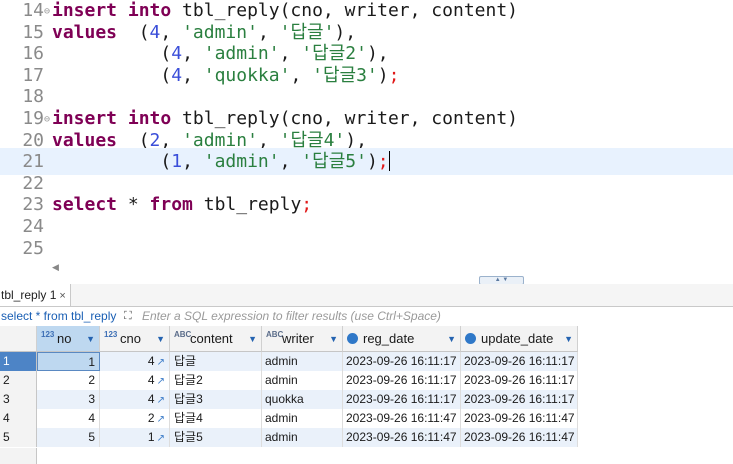 The width and height of the screenshot is (733, 464). I want to click on cell-no: 2, so click(68, 380).